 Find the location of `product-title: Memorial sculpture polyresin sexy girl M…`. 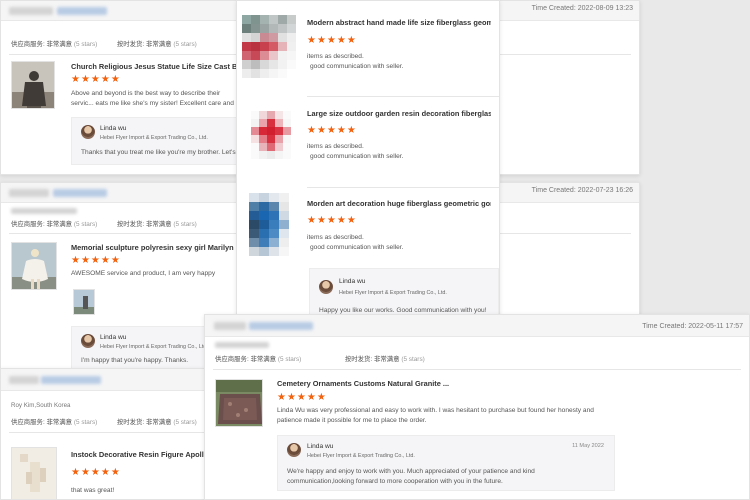

product-title: Memorial sculpture polyresin sexy girl M… is located at coordinates (153, 247).